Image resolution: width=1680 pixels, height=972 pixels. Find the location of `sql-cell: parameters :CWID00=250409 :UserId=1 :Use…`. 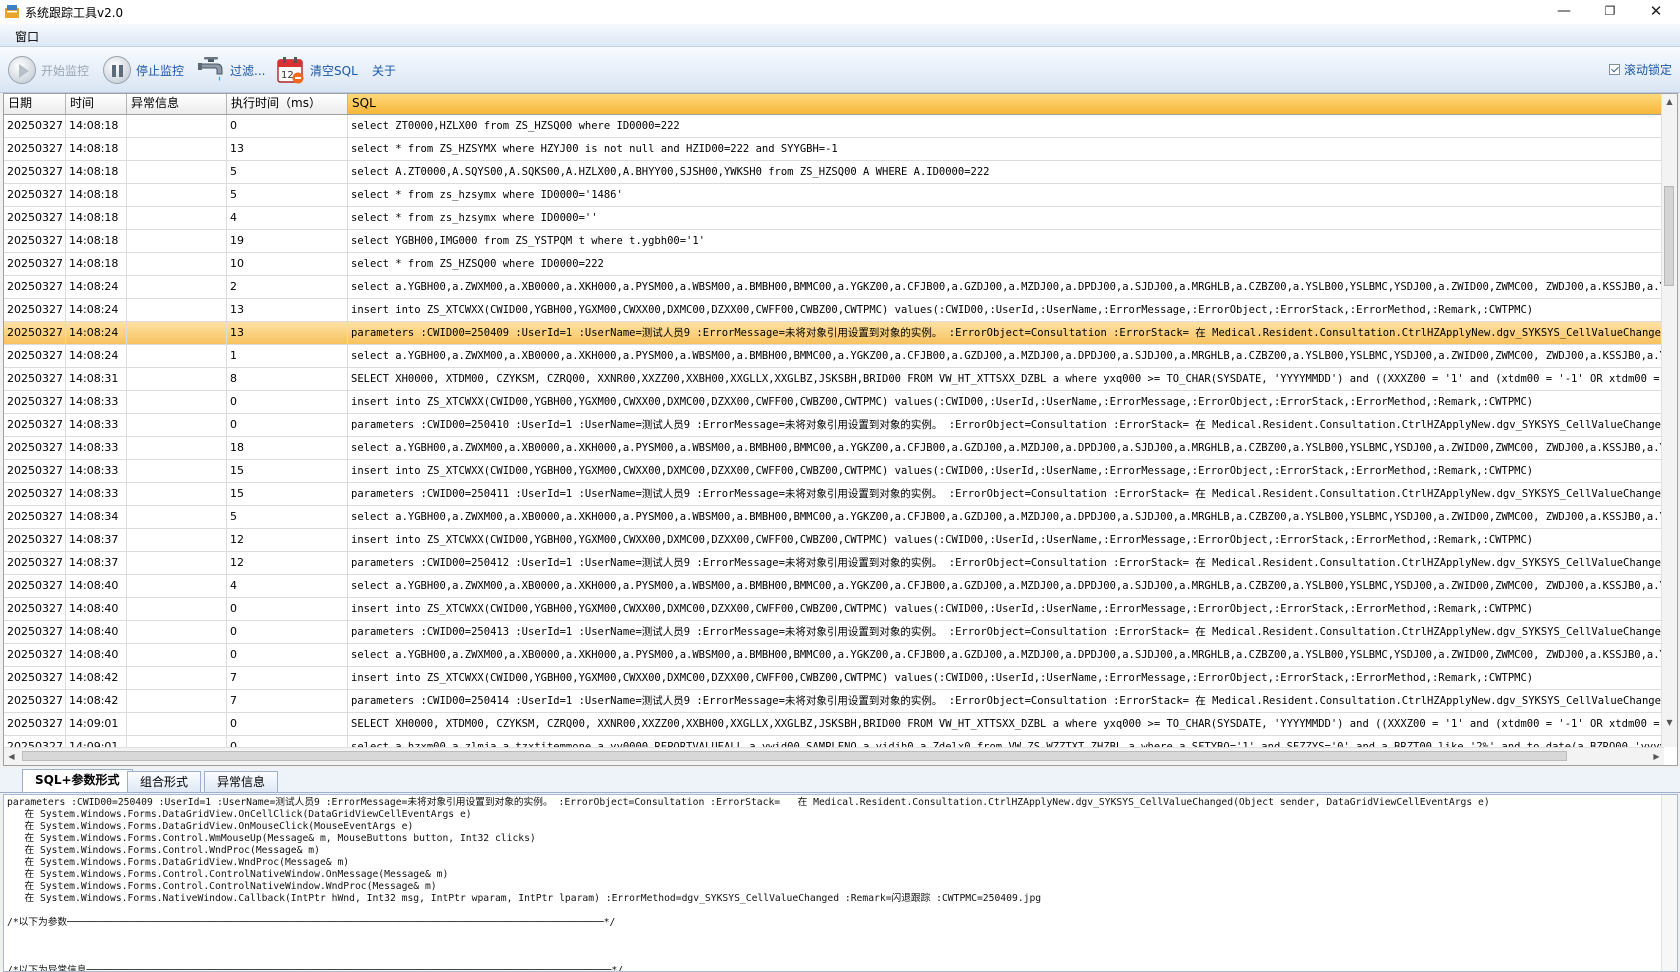

sql-cell: parameters :CWID00=250409 :UserId=1 :Use… is located at coordinates (1006, 333).